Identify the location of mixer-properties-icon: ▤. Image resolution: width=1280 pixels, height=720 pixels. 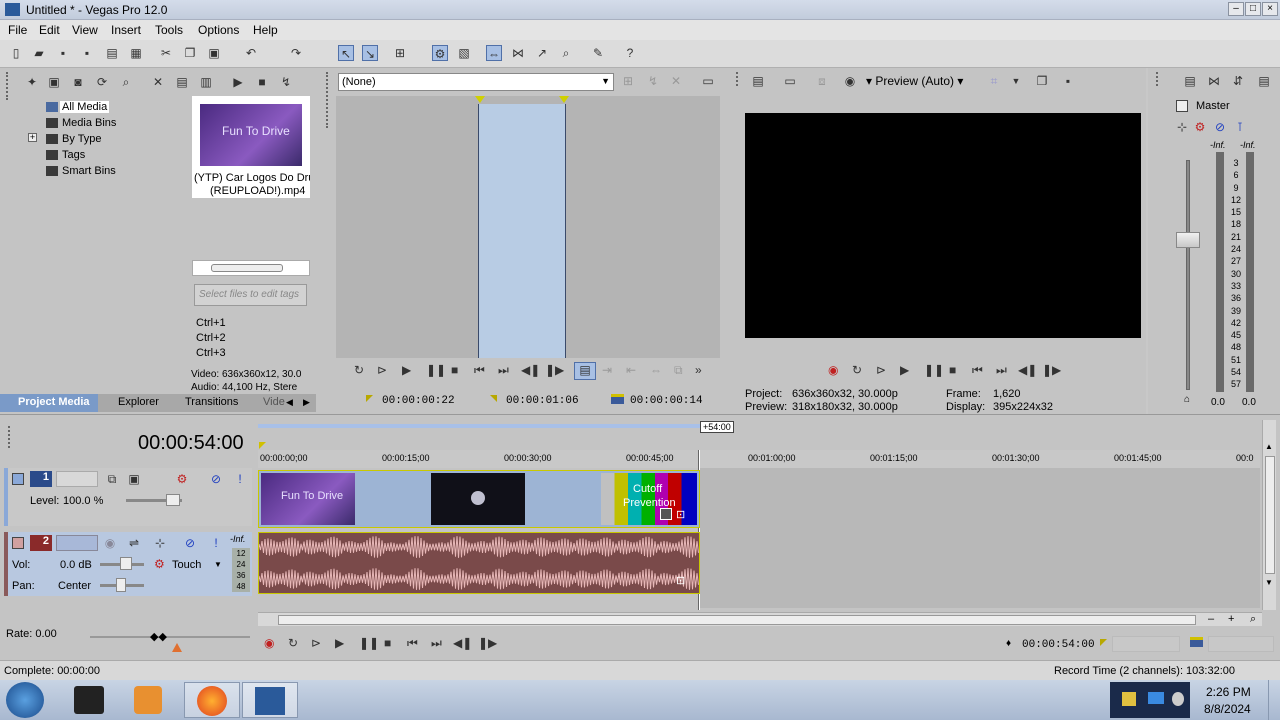
(1190, 81).